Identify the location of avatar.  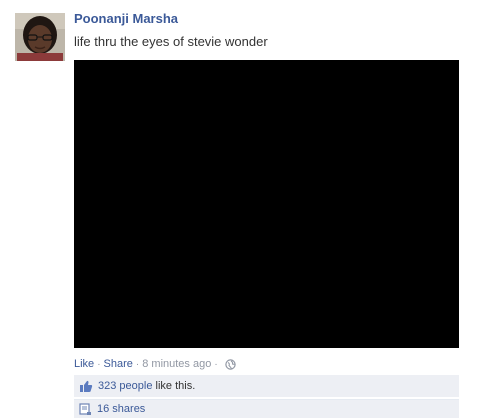
(40, 37).